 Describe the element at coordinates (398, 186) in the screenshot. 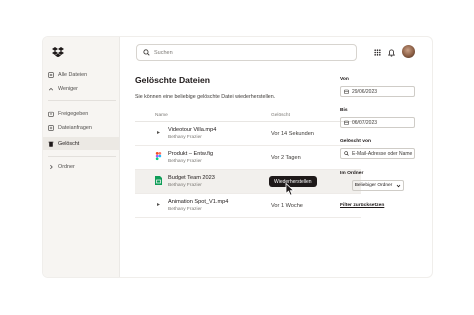

I see `chevron-down-icon` at that location.